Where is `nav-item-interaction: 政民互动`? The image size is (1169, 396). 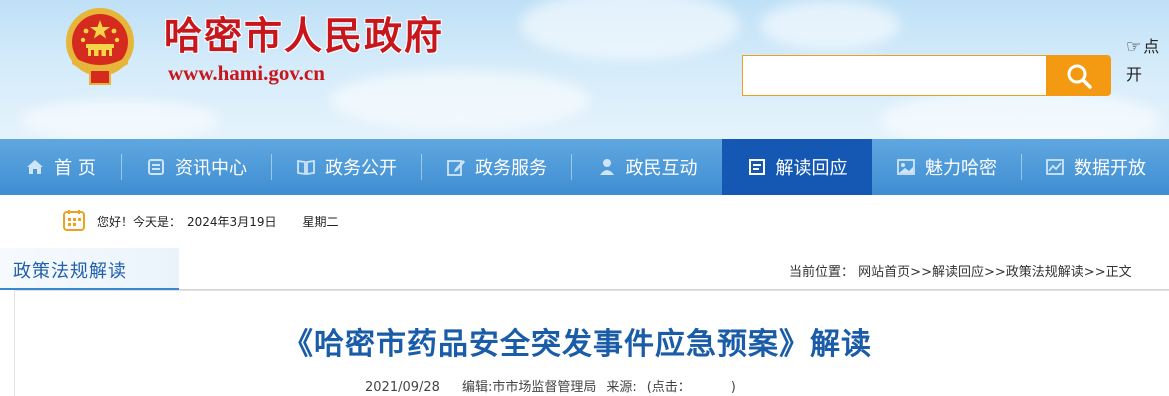 nav-item-interaction: 政民互动 is located at coordinates (647, 167).